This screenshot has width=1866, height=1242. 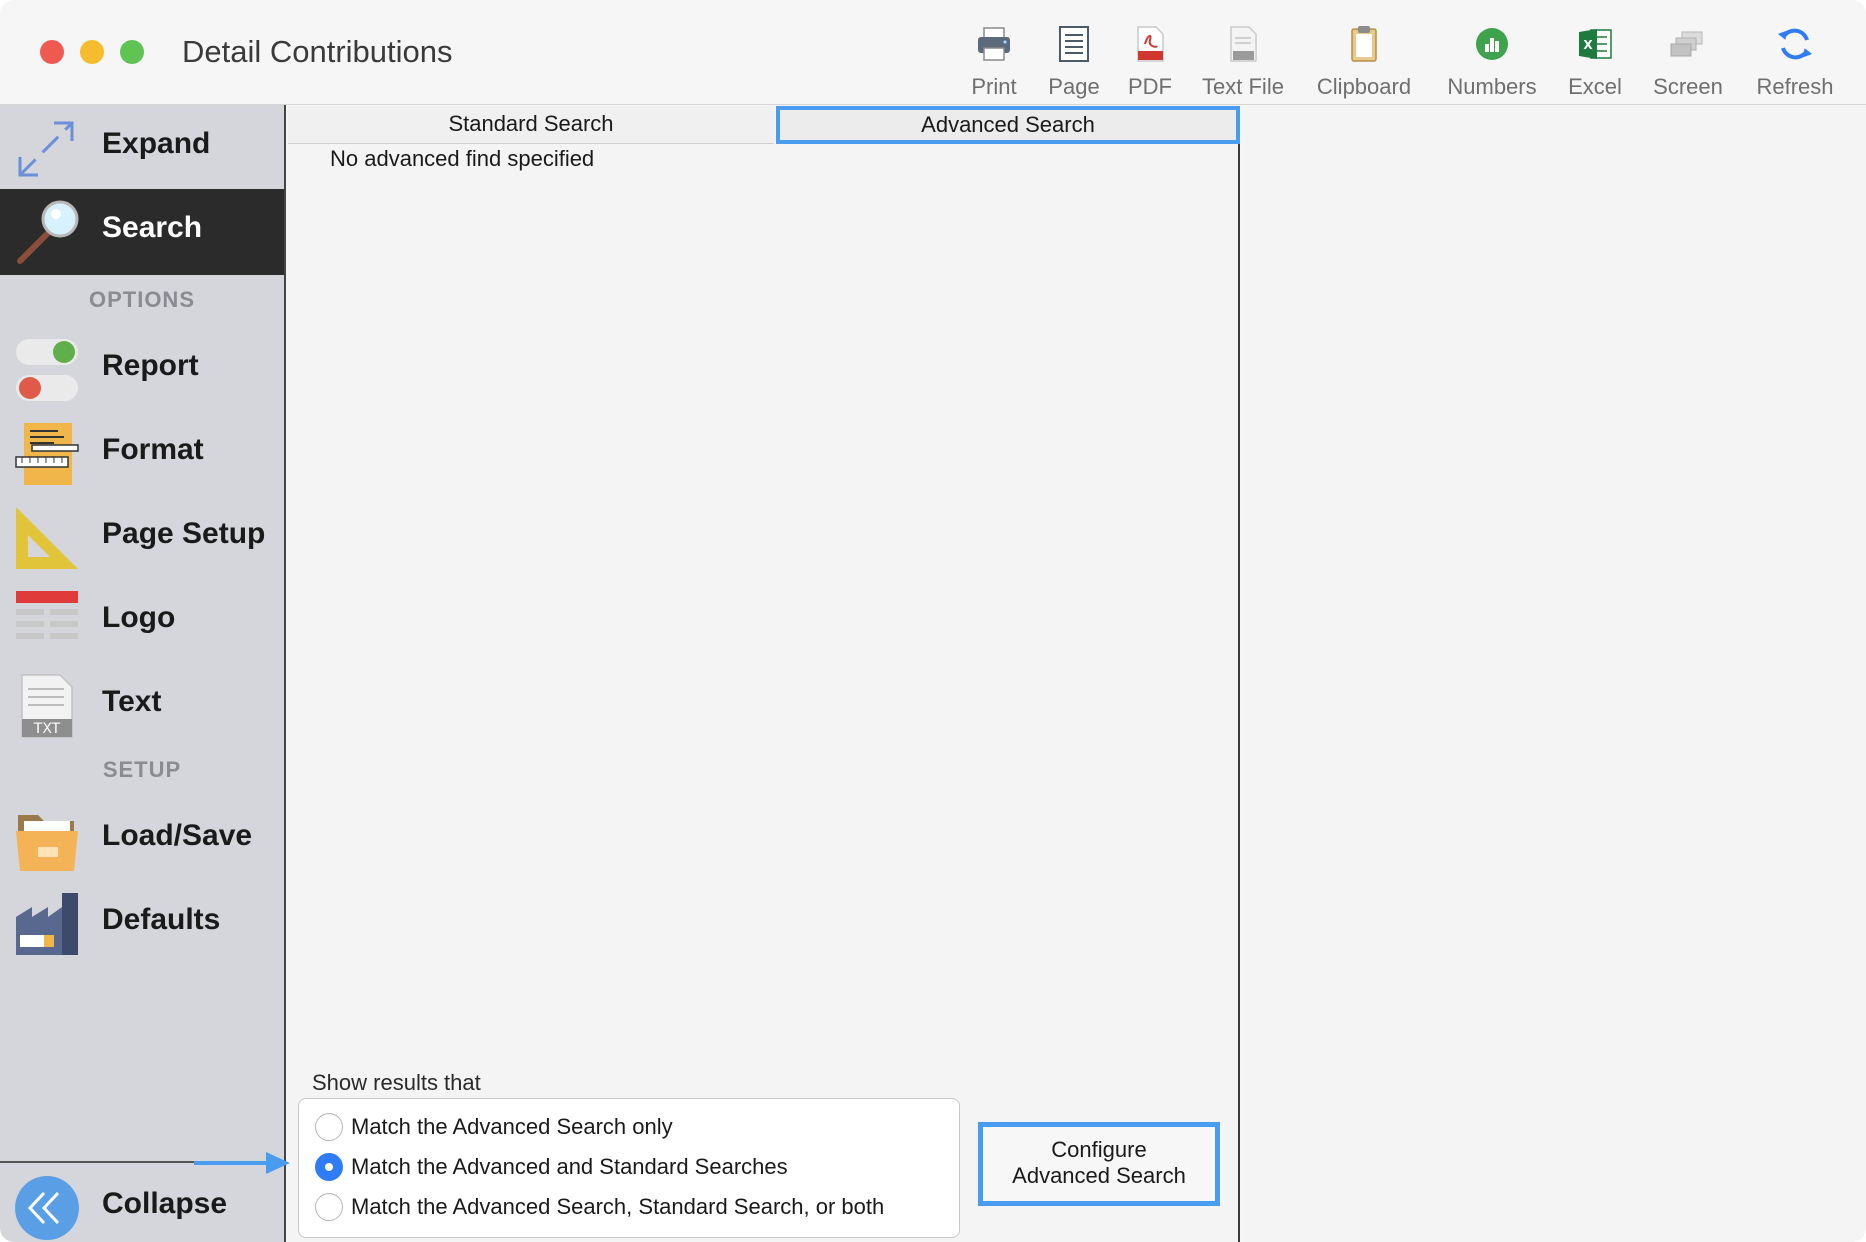 What do you see at coordinates (1074, 86) in the screenshot?
I see `page-label: Page` at bounding box center [1074, 86].